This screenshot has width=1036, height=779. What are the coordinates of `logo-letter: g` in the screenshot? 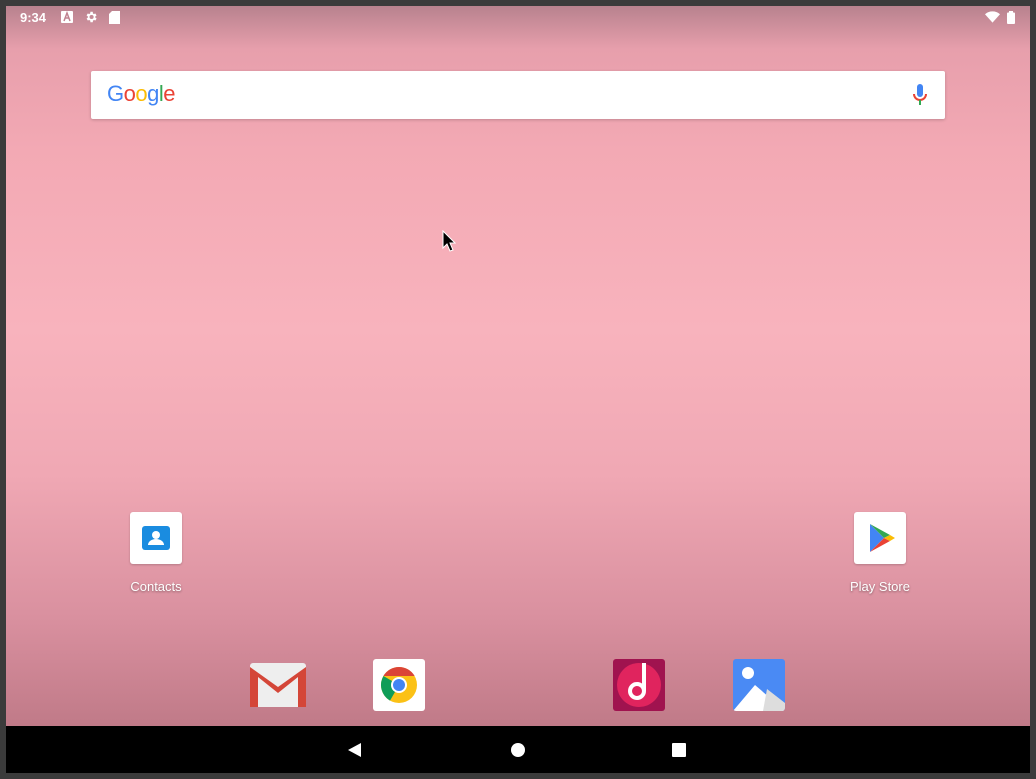 It's located at (153, 93).